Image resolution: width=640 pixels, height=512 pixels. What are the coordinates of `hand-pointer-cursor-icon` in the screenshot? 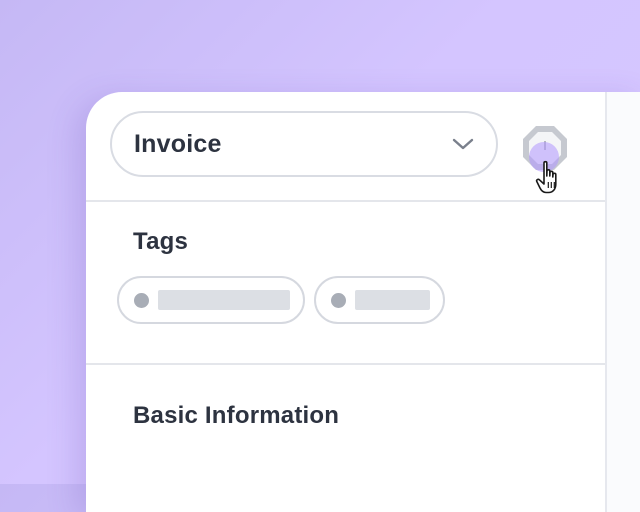 It's located at (551, 179).